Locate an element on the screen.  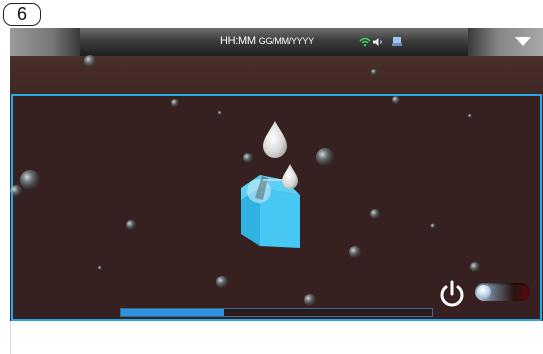
step-number-badge: 6 is located at coordinates (22, 14).